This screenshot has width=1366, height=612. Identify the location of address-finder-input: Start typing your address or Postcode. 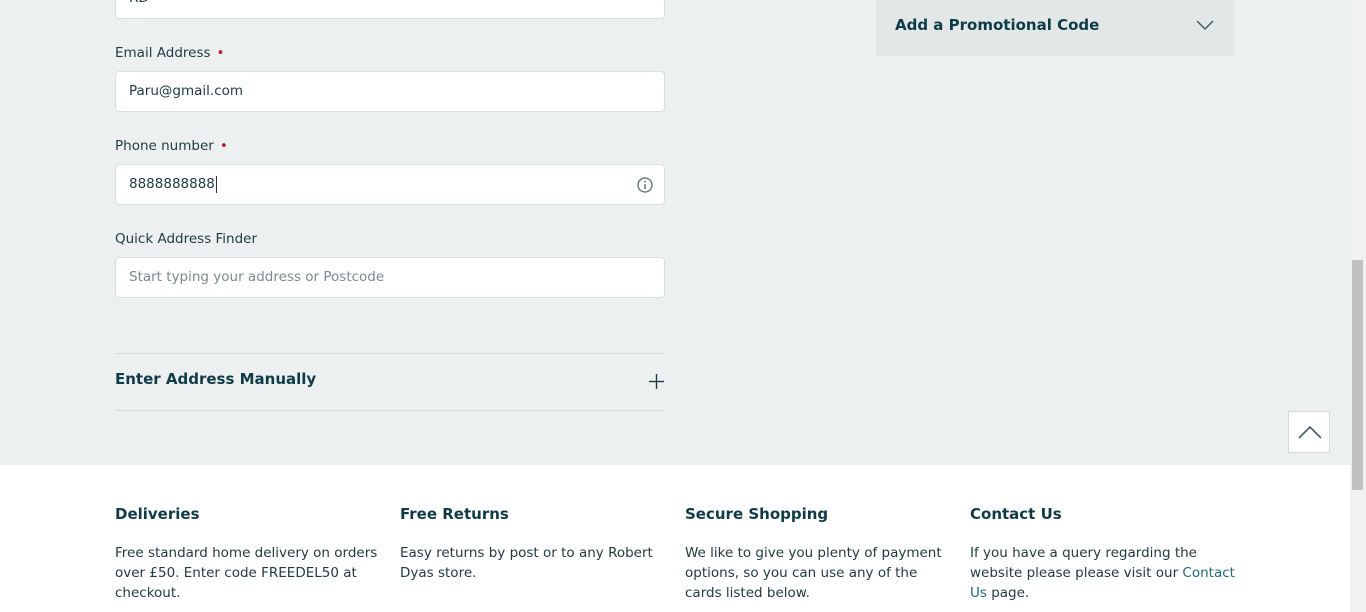
(390, 277).